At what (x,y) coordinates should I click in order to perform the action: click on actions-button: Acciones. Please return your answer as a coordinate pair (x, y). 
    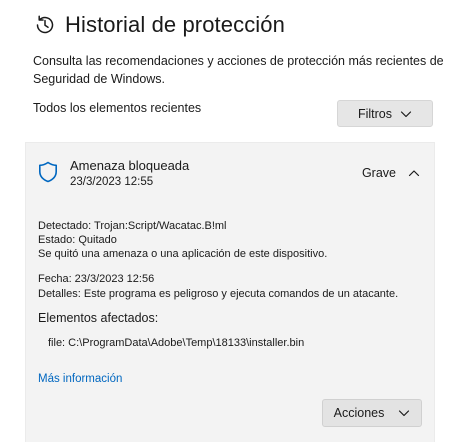
    Looking at the image, I should click on (372, 413).